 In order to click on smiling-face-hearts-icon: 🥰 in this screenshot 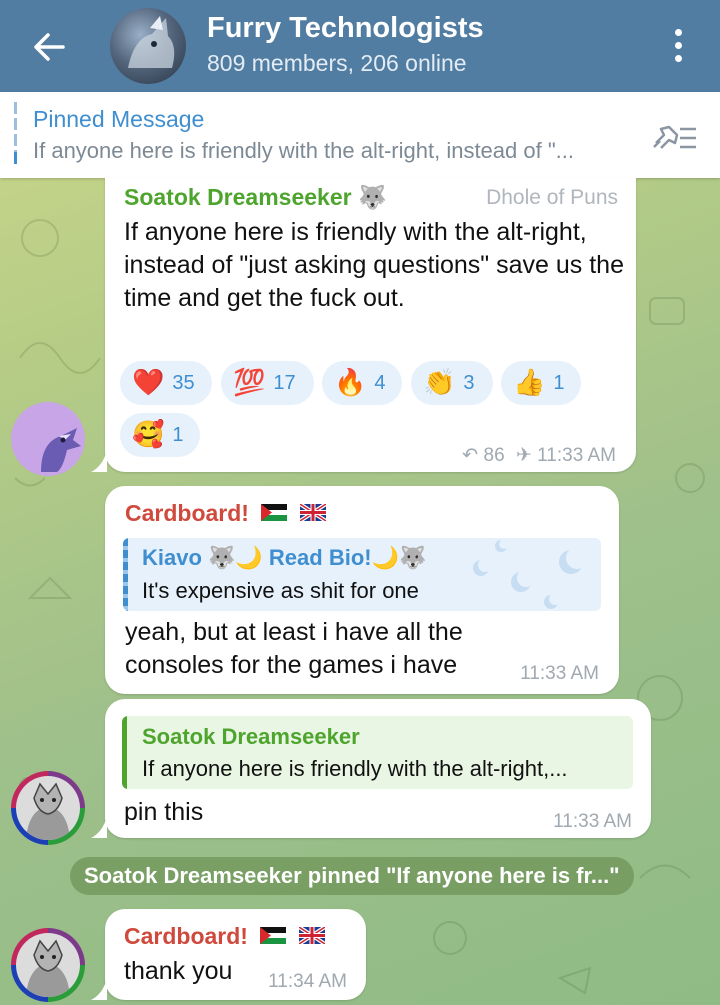, I will do `click(148, 435)`.